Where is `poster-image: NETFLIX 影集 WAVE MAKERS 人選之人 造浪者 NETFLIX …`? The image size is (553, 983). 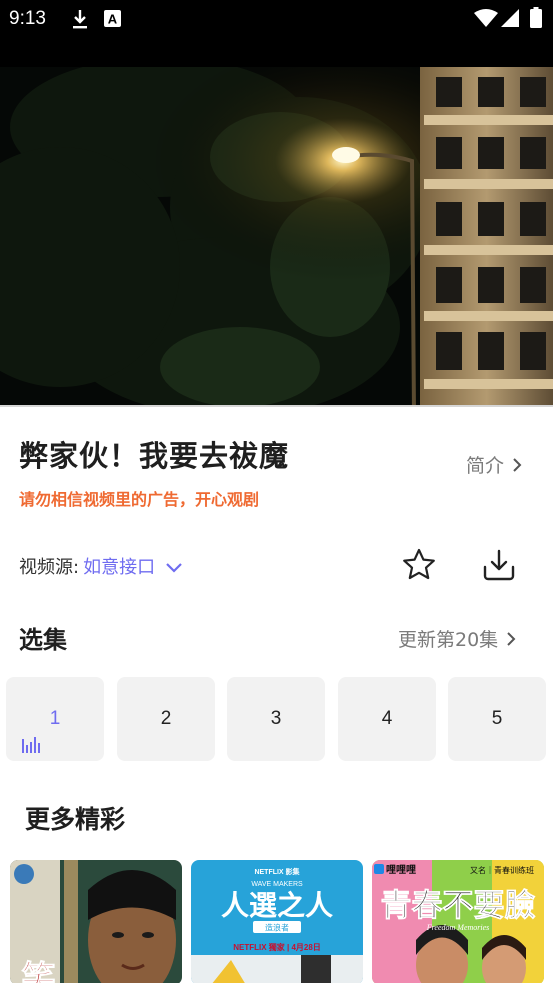 poster-image: NETFLIX 影集 WAVE MAKERS 人選之人 造浪者 NETFLIX … is located at coordinates (277, 921).